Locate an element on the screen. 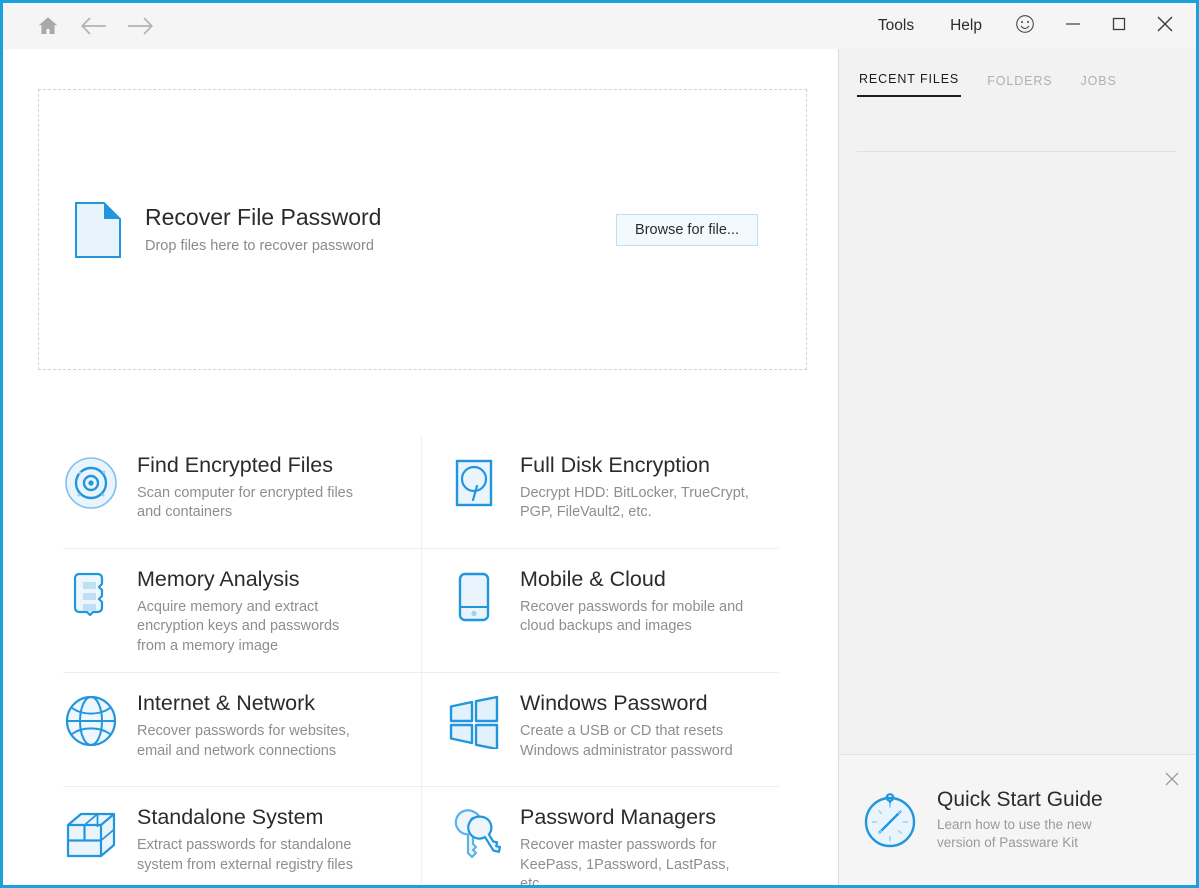 The width and height of the screenshot is (1199, 888). minimize-icon is located at coordinates (1073, 26).